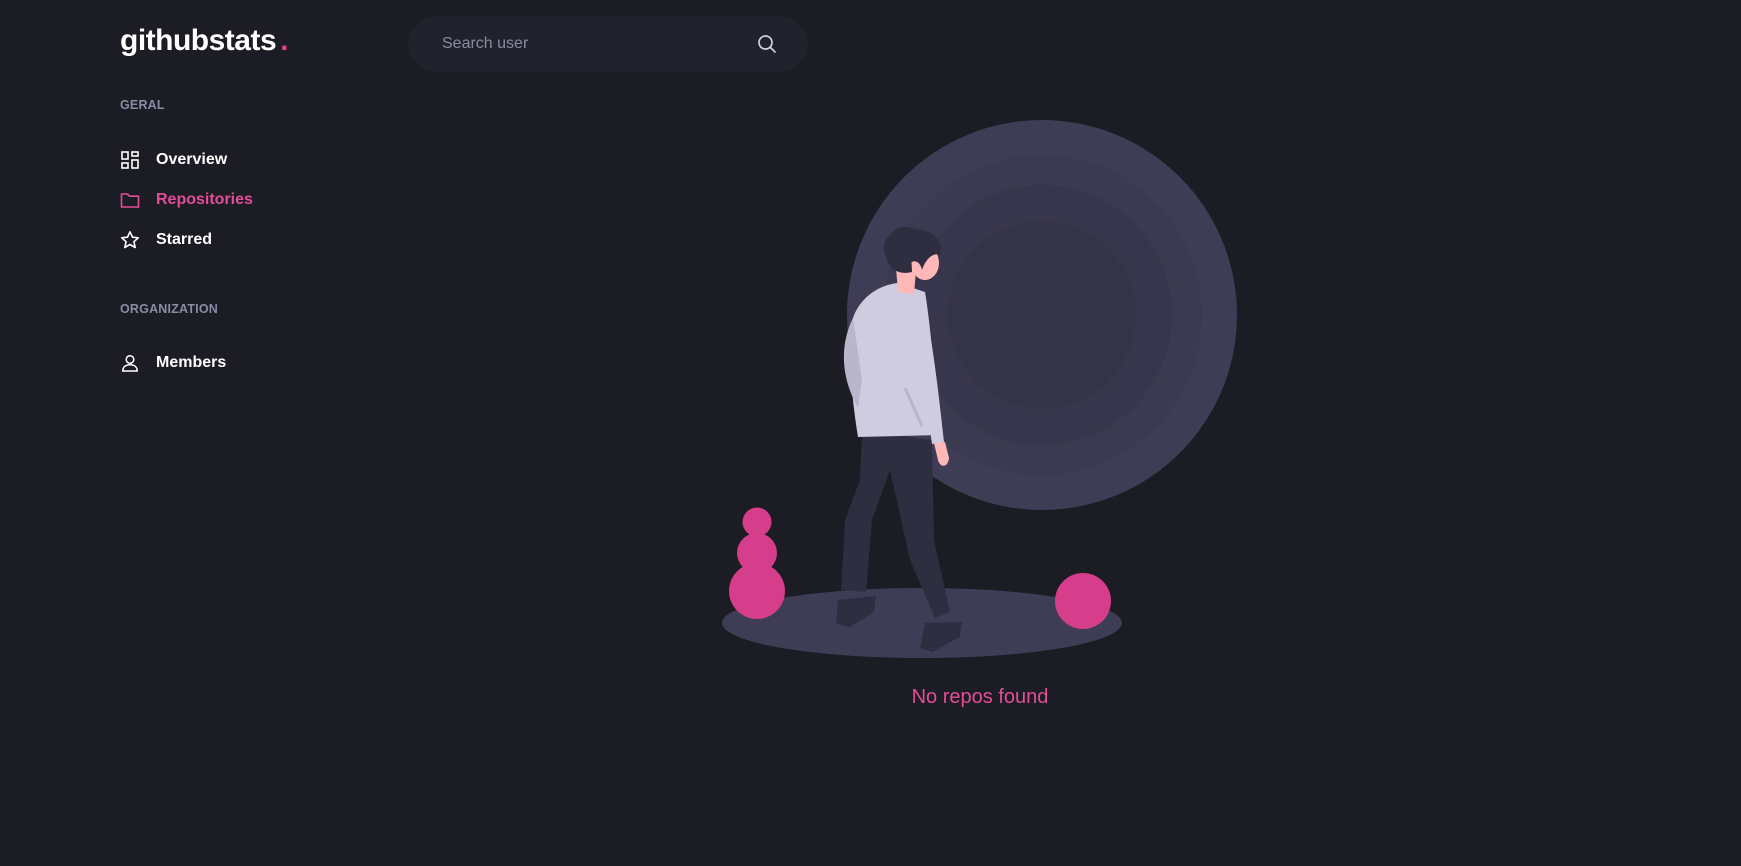  Describe the element at coordinates (980, 697) in the screenshot. I see `empty-state-message: No repos found` at that location.